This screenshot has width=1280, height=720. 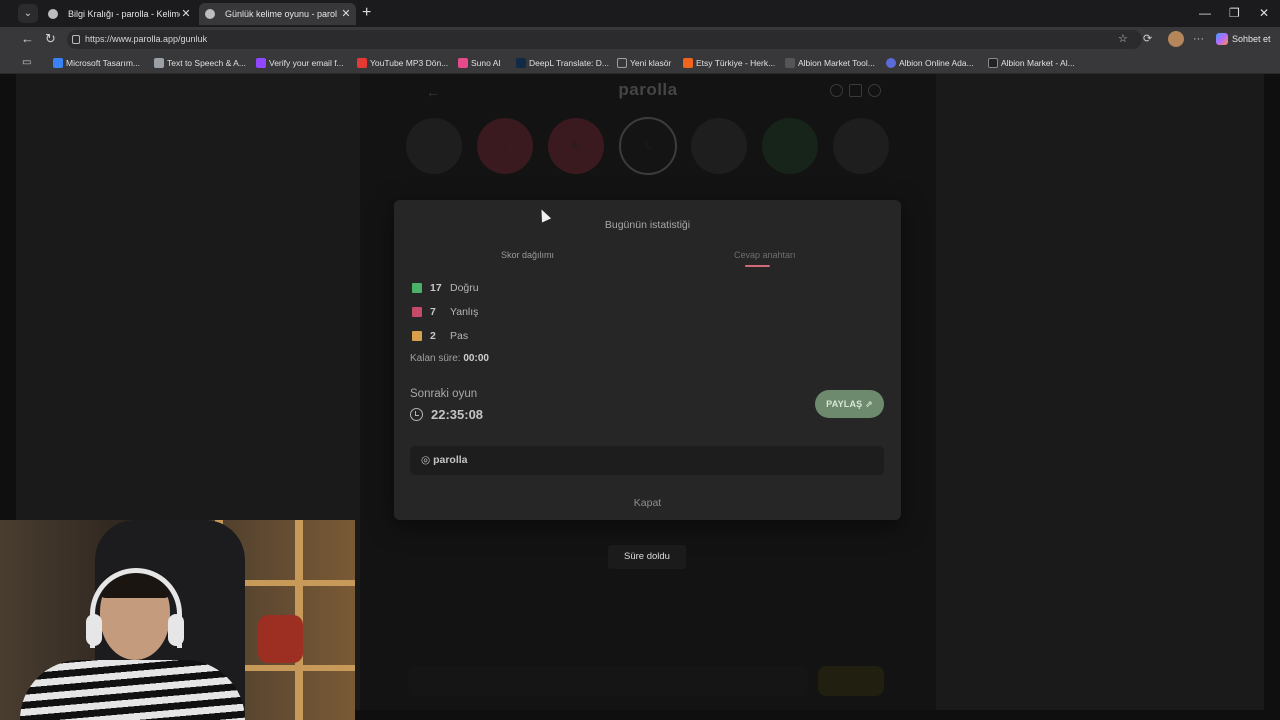 I want to click on parolla-brand-box: ◎ parolla, so click(x=647, y=460).